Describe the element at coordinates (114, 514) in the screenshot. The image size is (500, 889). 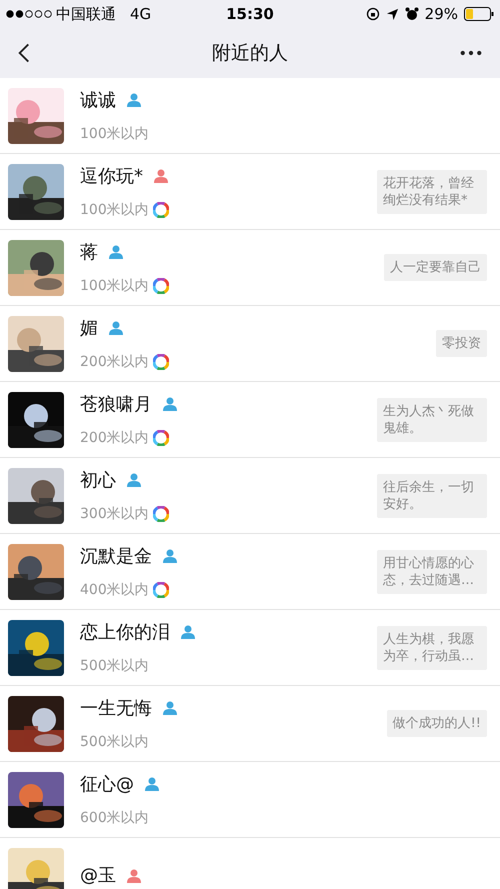
I see `distance-text: 300米以内` at that location.